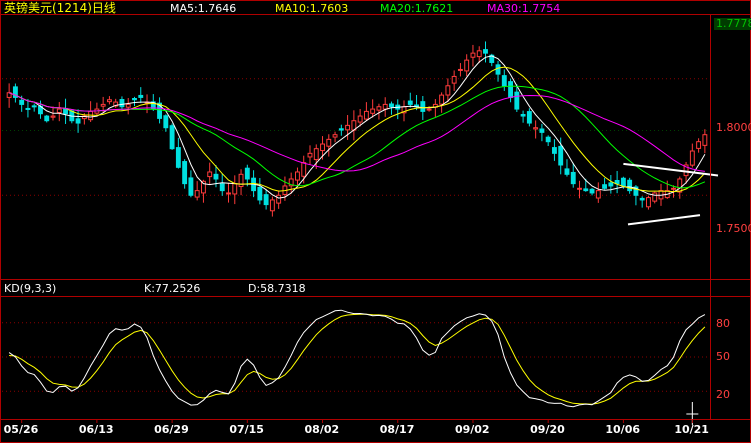 The image size is (751, 443). I want to click on kd-title: KD(9,3,3), so click(30, 288).